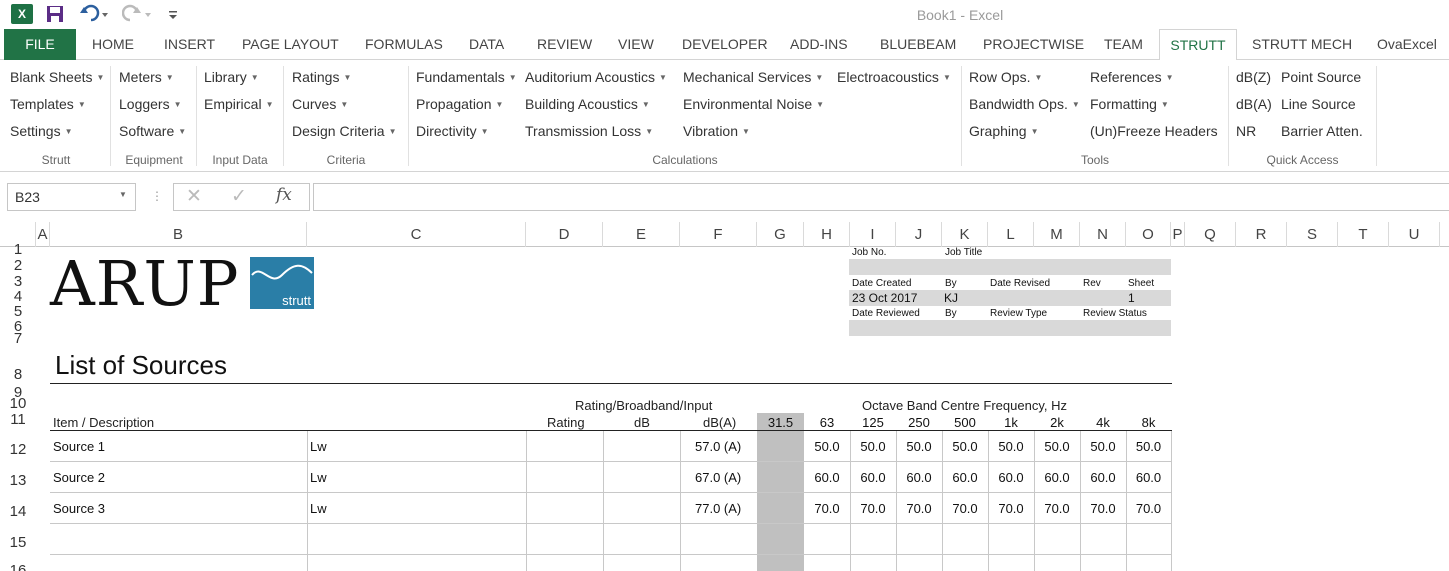 The width and height of the screenshot is (1449, 571). I want to click on redo-icon, so click(136, 14).